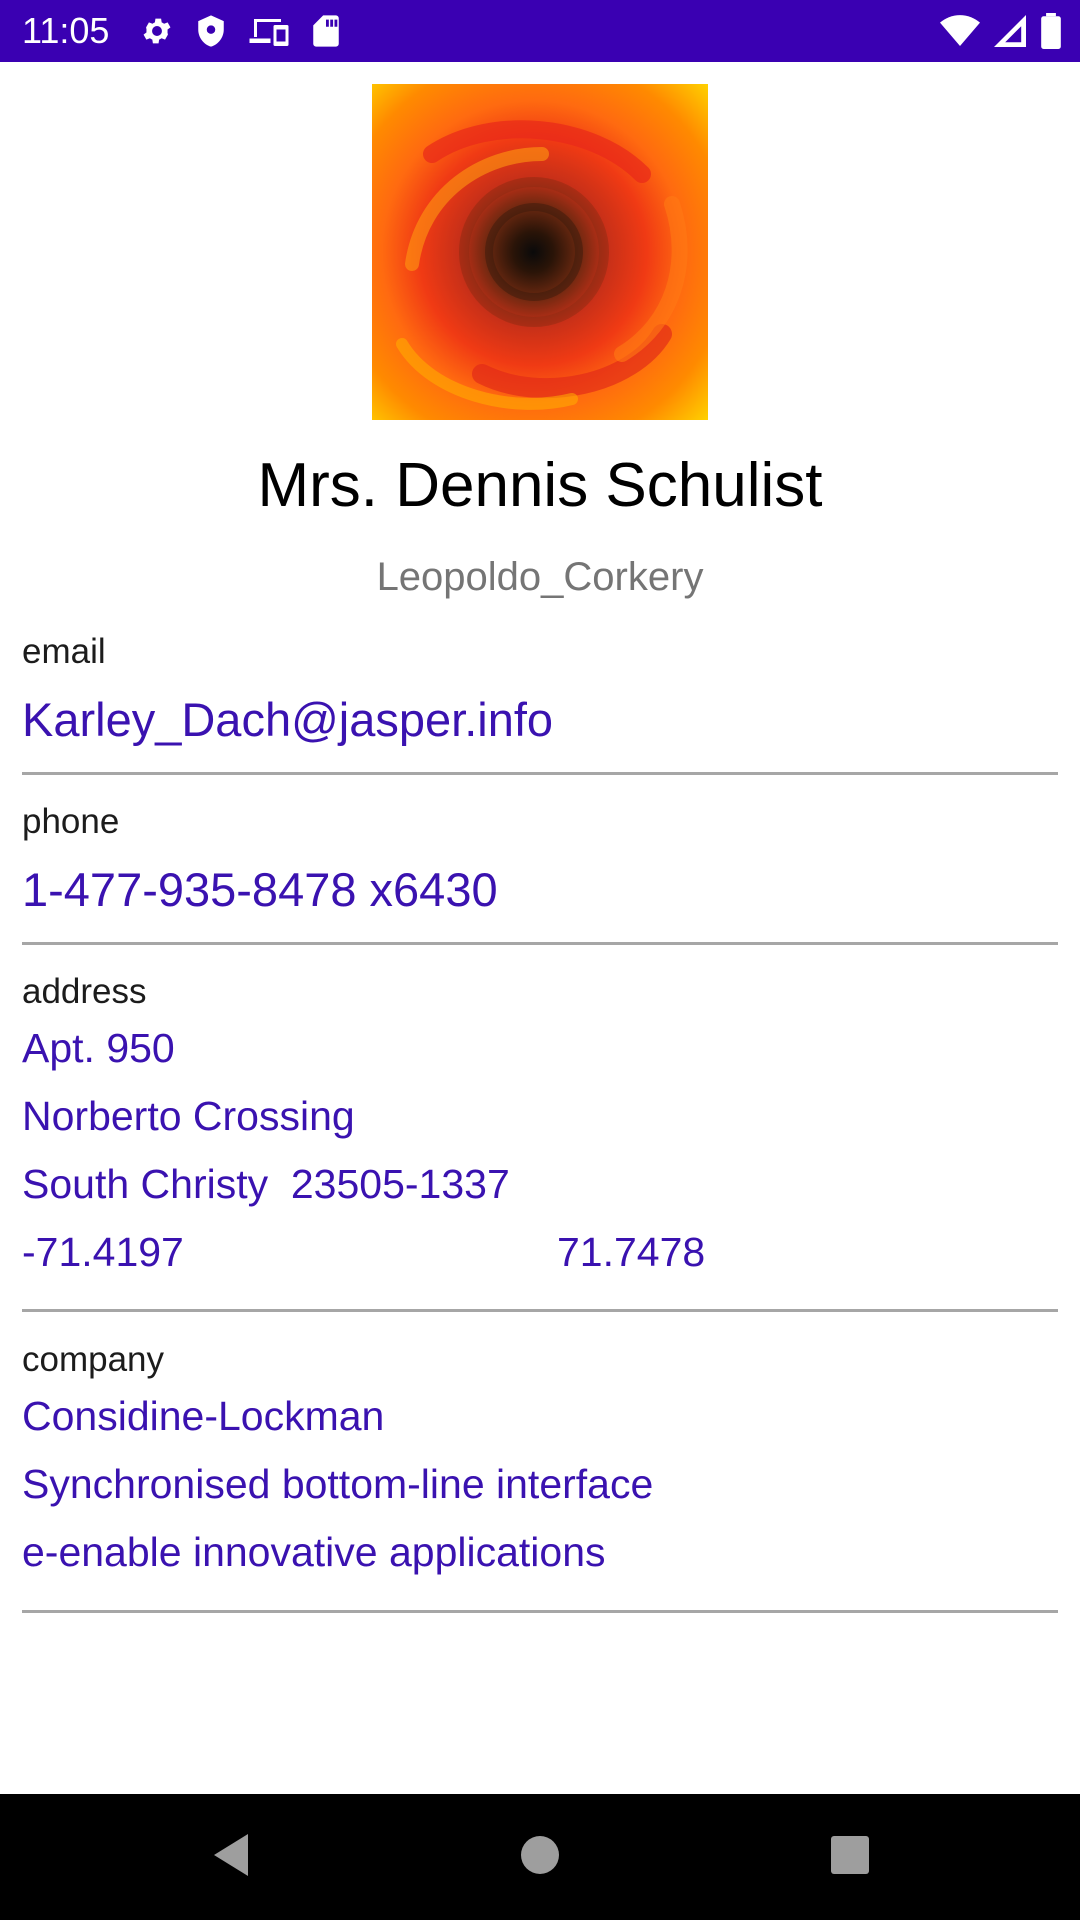  I want to click on address-suite: Apt. 950, so click(98, 1048).